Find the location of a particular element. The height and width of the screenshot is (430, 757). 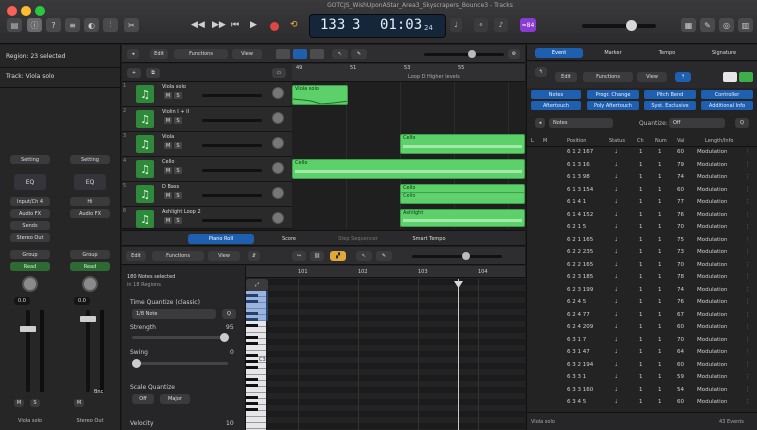

pr-zoom-slider is located at coordinates (457, 256).